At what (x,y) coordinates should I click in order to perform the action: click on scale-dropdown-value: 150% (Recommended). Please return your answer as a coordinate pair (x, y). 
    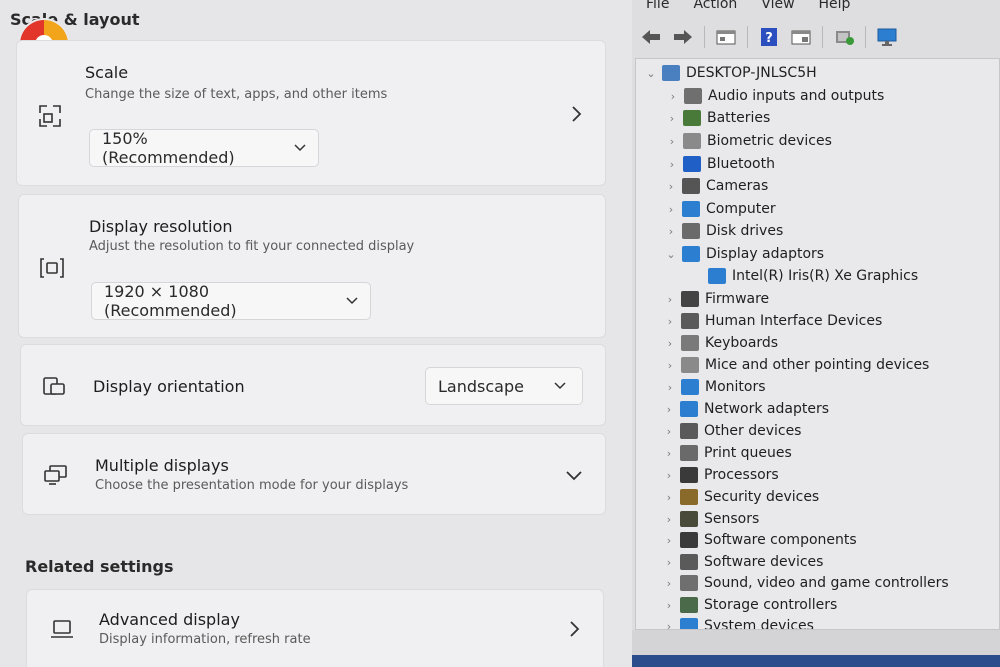
    Looking at the image, I should click on (168, 148).